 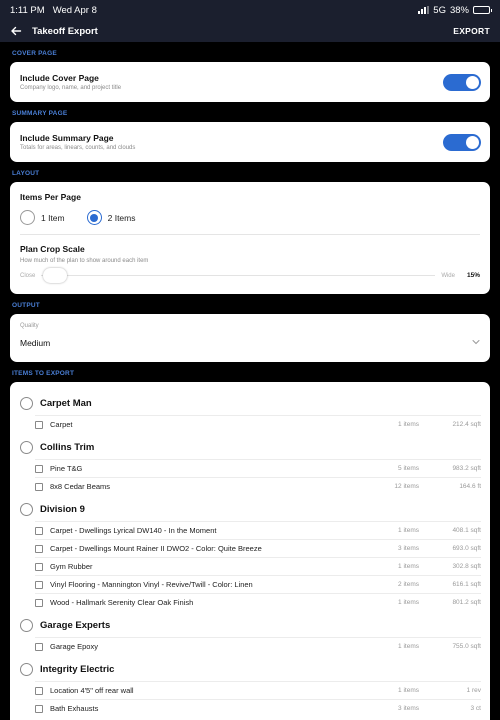 What do you see at coordinates (250, 10) in the screenshot?
I see `status-bar: 1:11 PM Wed Apr 8 5G 38%` at bounding box center [250, 10].